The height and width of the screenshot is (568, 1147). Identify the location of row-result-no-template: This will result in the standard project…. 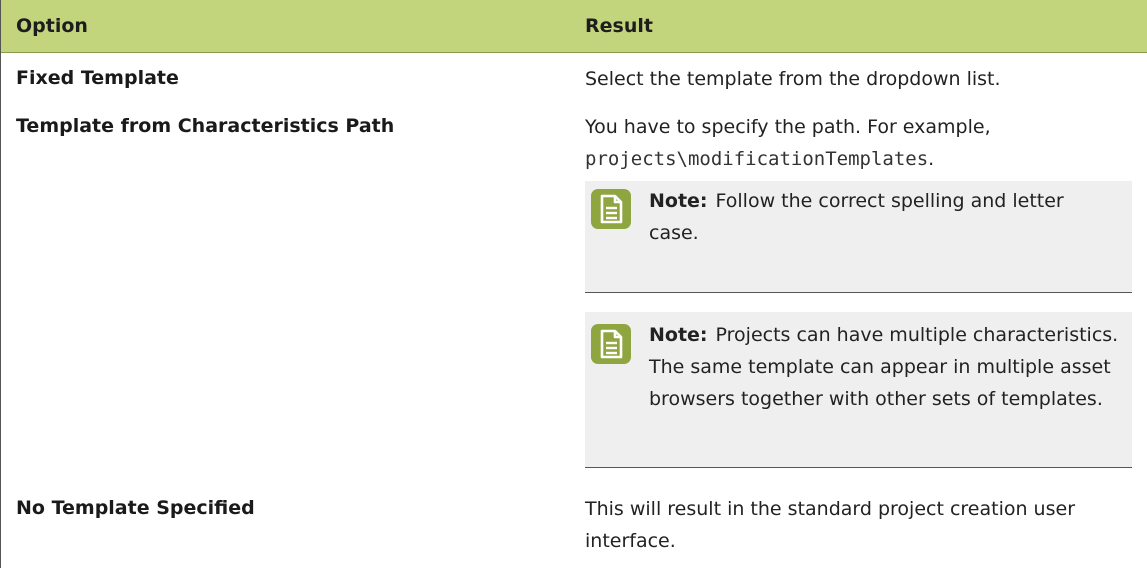
(830, 525).